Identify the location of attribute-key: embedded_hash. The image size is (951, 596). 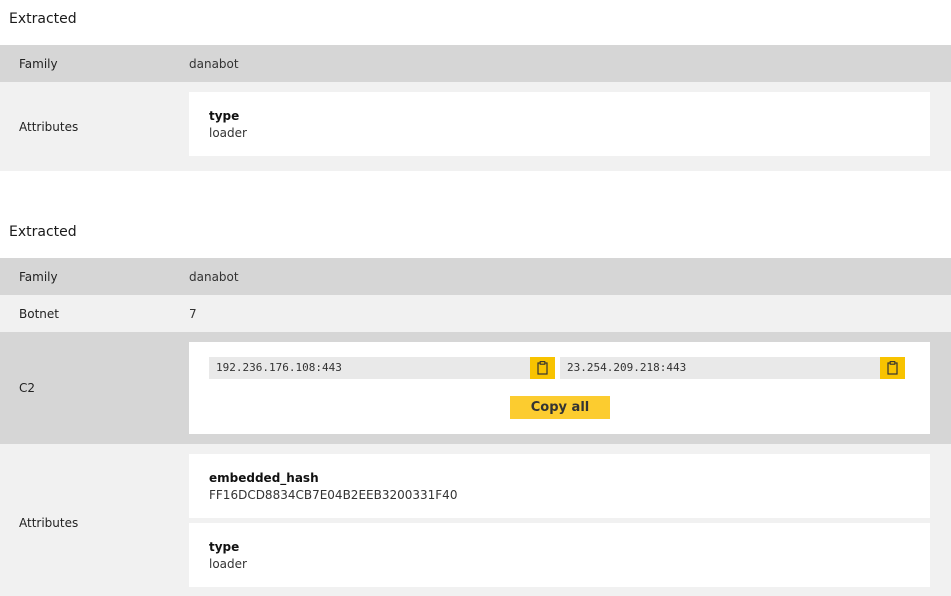
(264, 478).